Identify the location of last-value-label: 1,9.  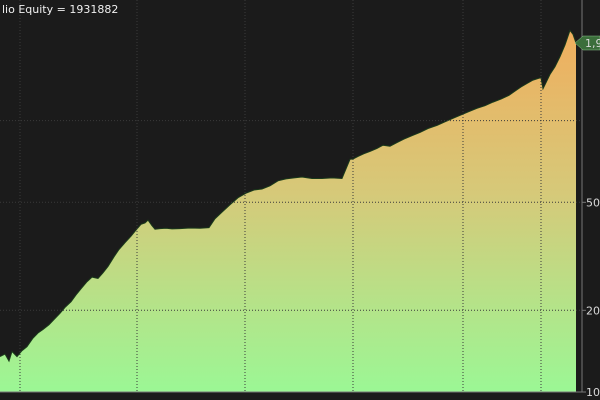
(592, 43).